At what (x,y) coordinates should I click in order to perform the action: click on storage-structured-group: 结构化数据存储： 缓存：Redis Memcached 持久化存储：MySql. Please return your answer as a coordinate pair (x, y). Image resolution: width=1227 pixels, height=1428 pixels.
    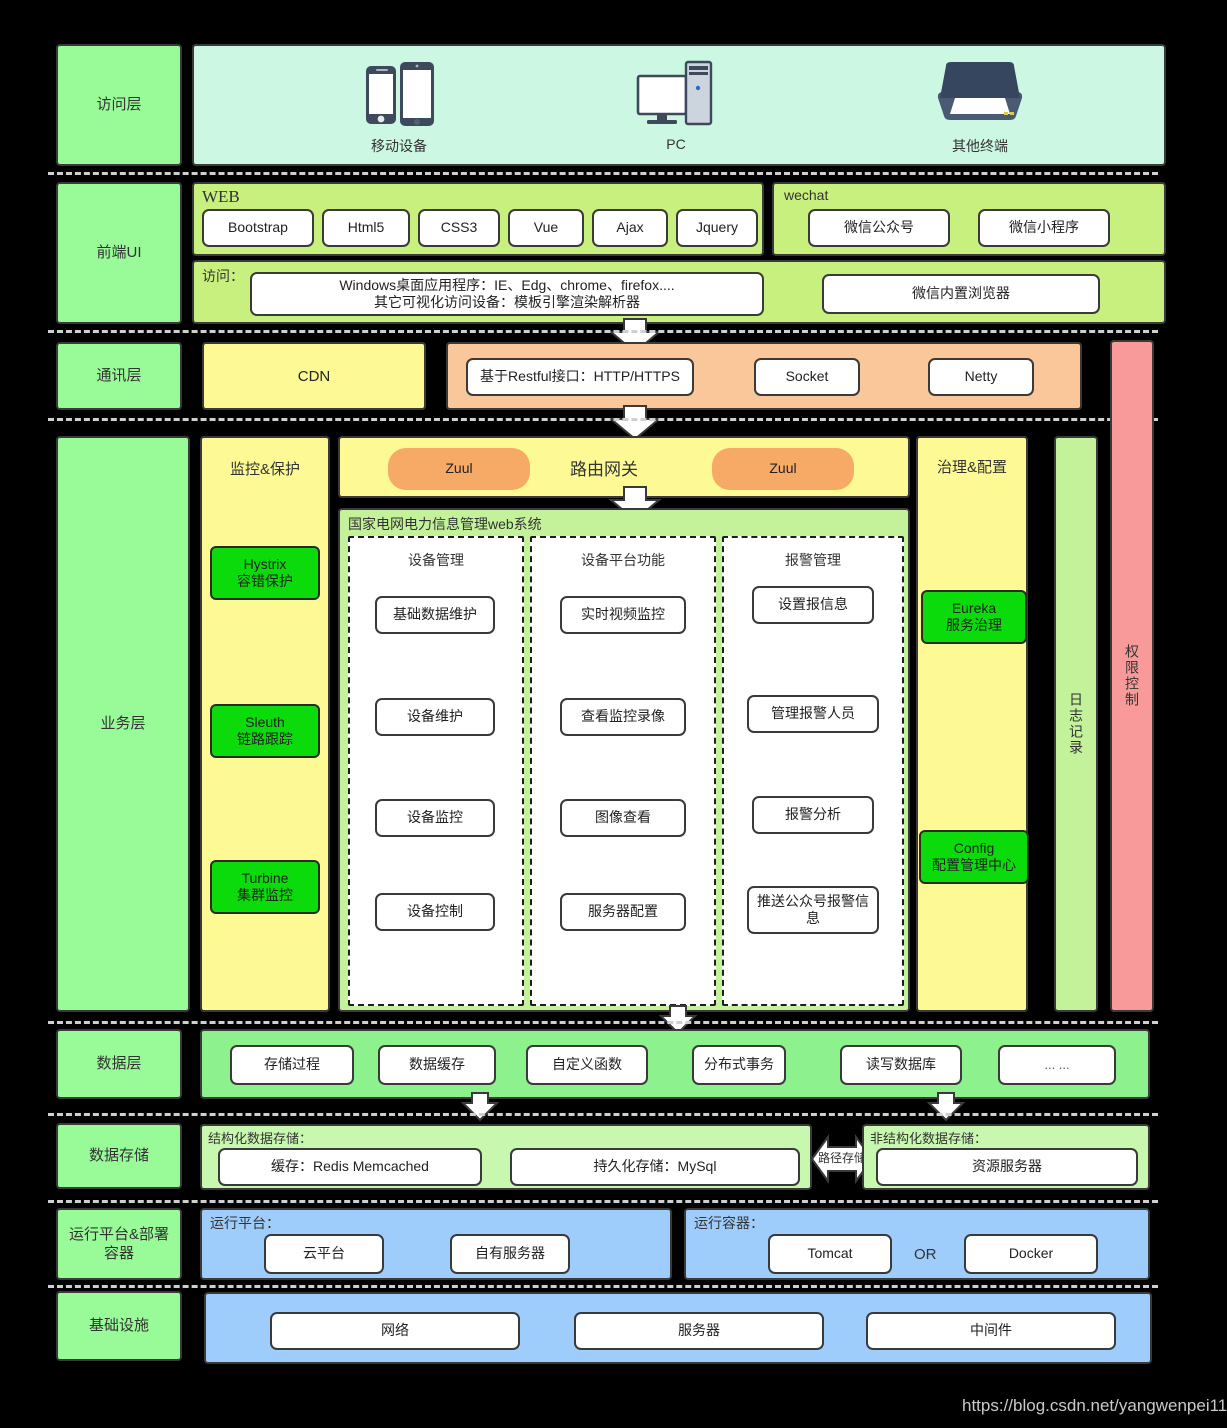
    Looking at the image, I should click on (506, 1157).